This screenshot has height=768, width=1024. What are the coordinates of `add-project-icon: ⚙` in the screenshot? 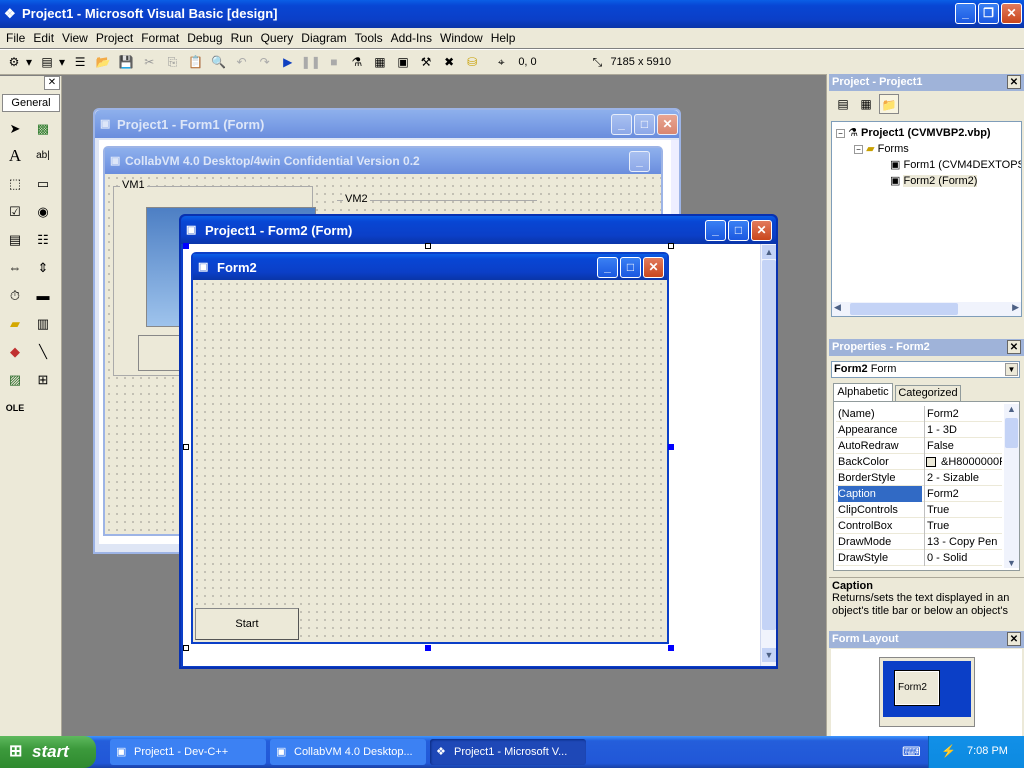 It's located at (14, 62).